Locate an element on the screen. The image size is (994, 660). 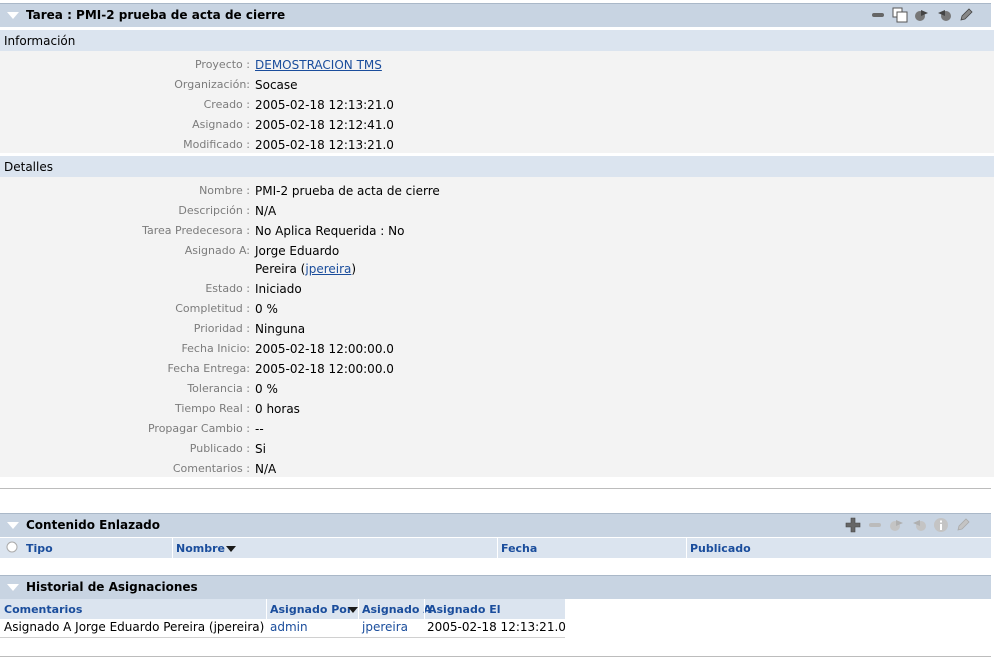
field-creado: Creado : 2005-02-18 12:13:21.0 is located at coordinates (497, 105).